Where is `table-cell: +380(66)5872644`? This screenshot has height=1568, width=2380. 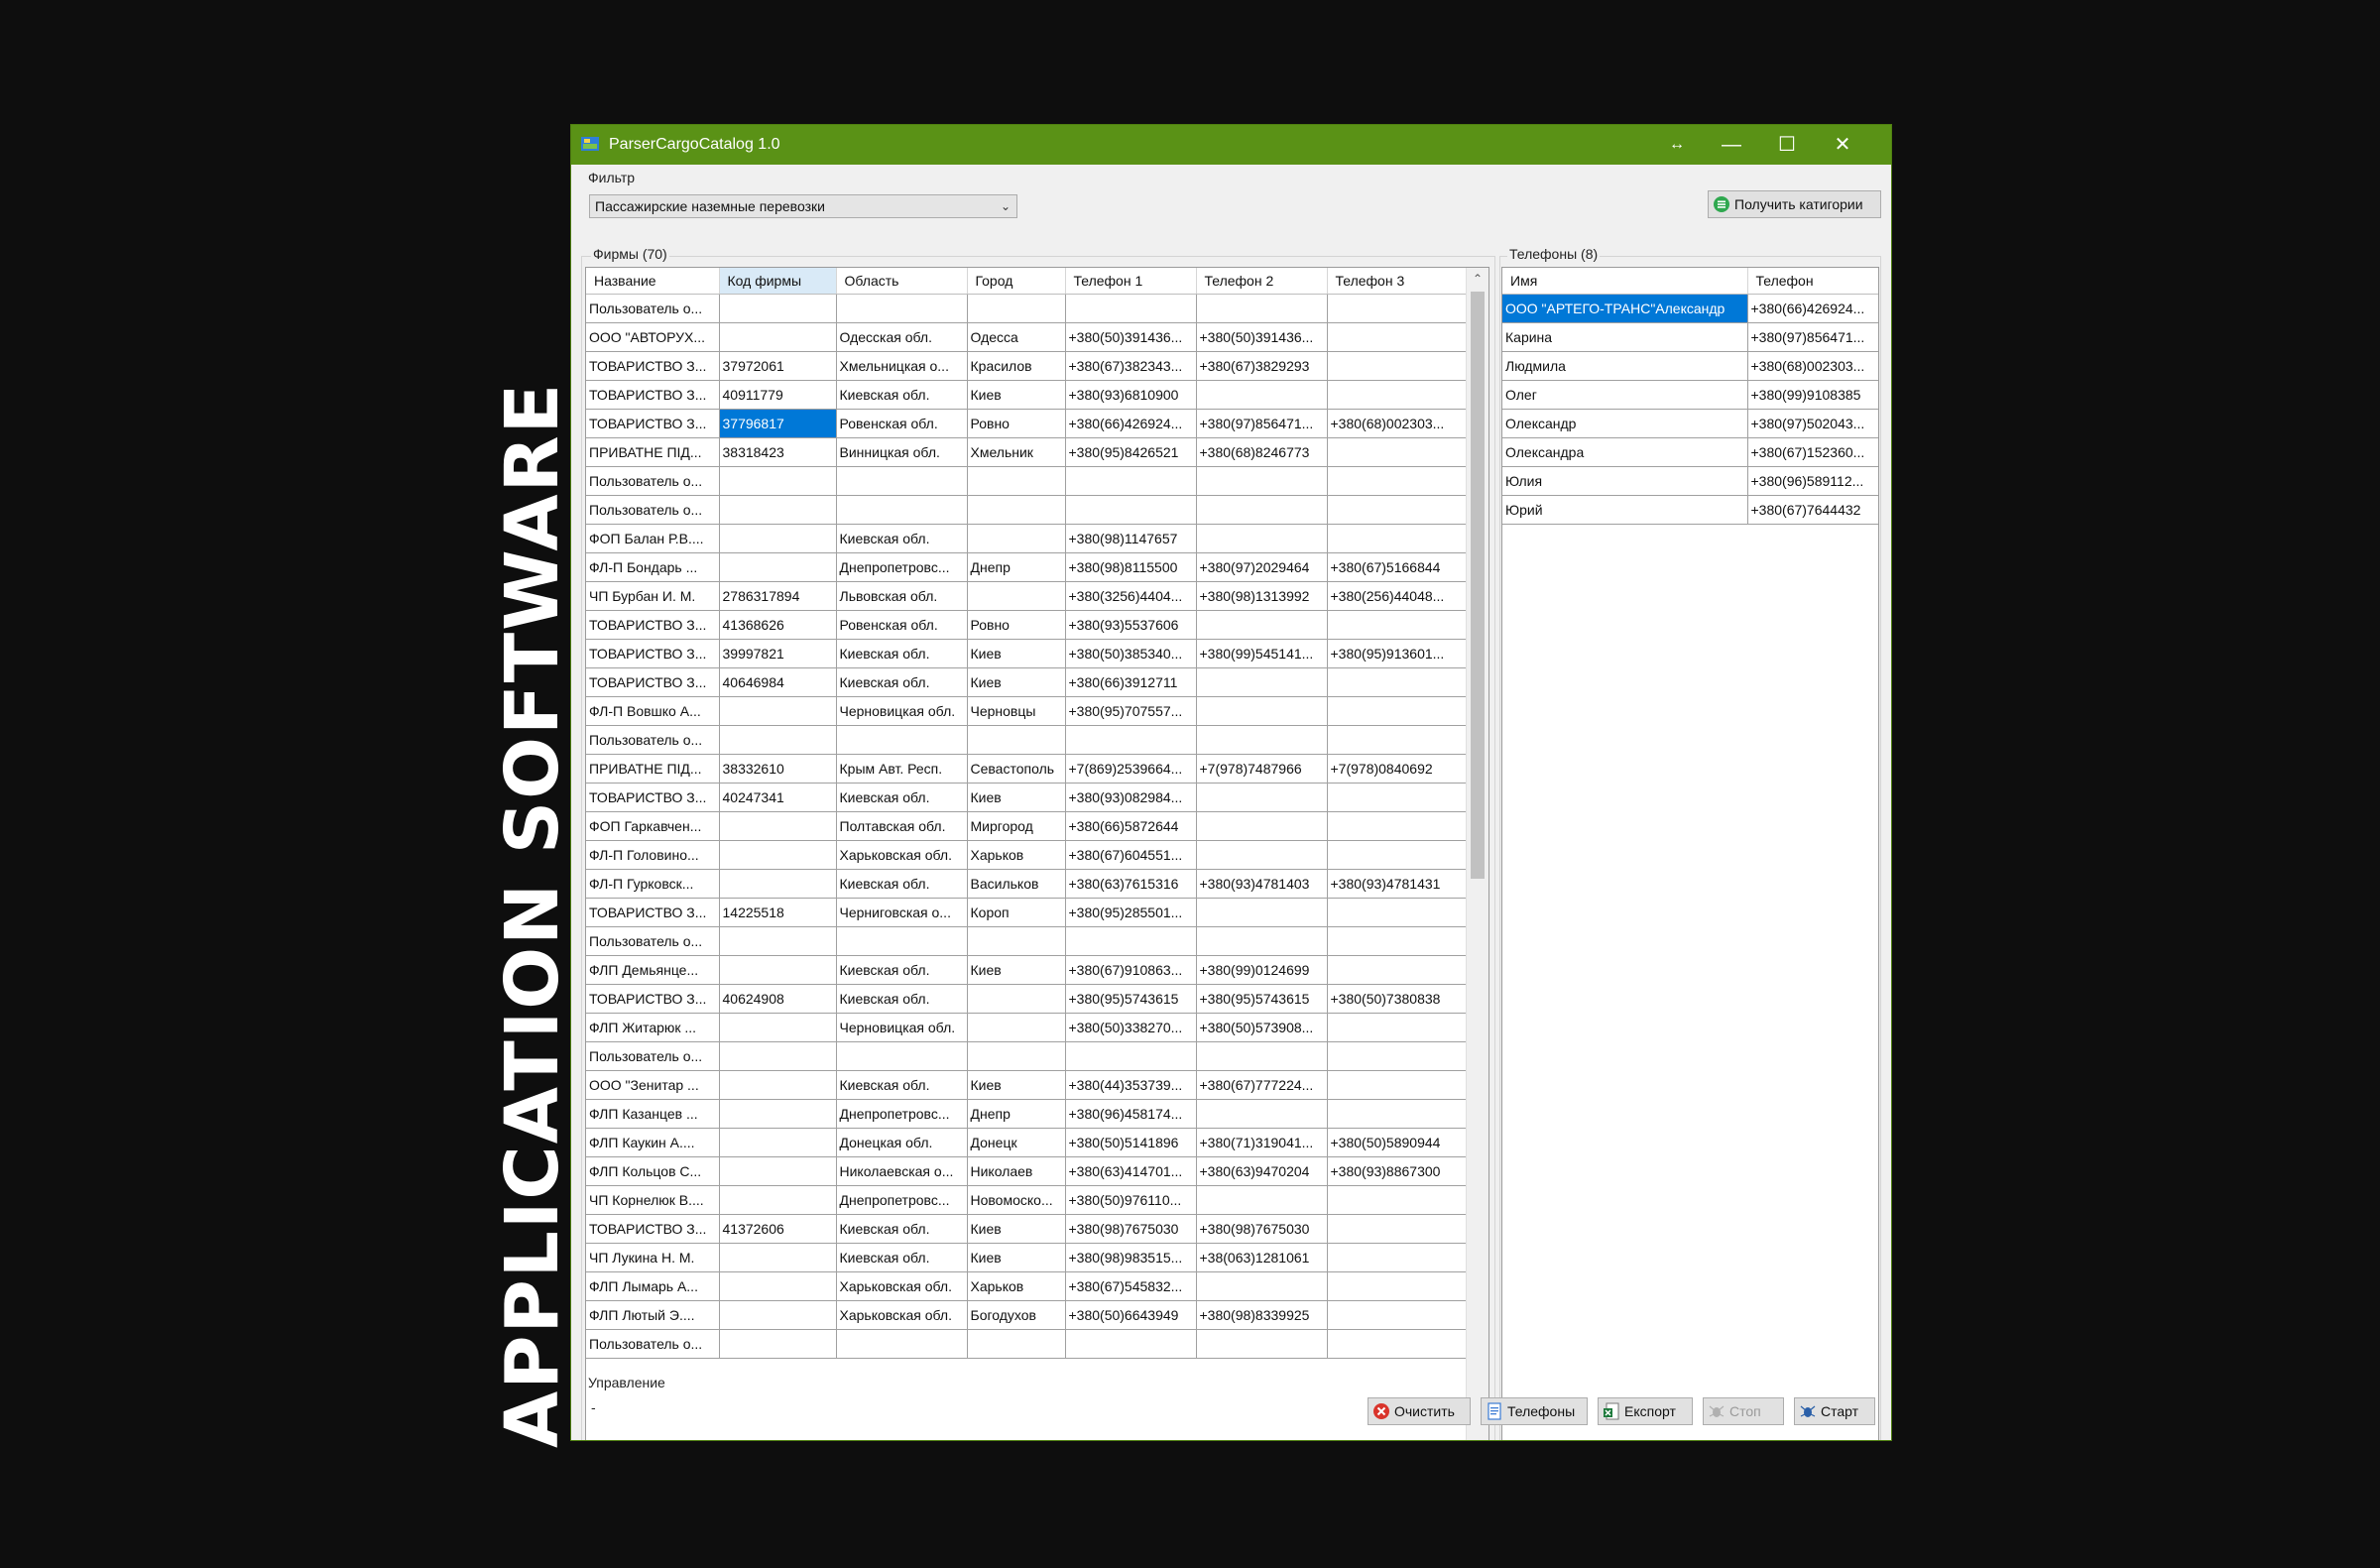
table-cell: +380(66)5872644 is located at coordinates (1131, 826).